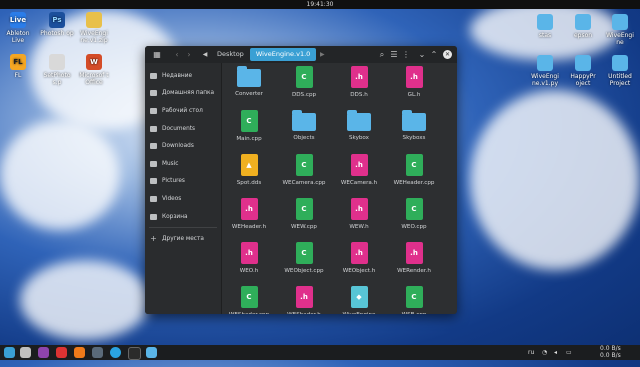  Describe the element at coordinates (304, 214) in the screenshot. I see `file-item: C WEW.cpp` at that location.